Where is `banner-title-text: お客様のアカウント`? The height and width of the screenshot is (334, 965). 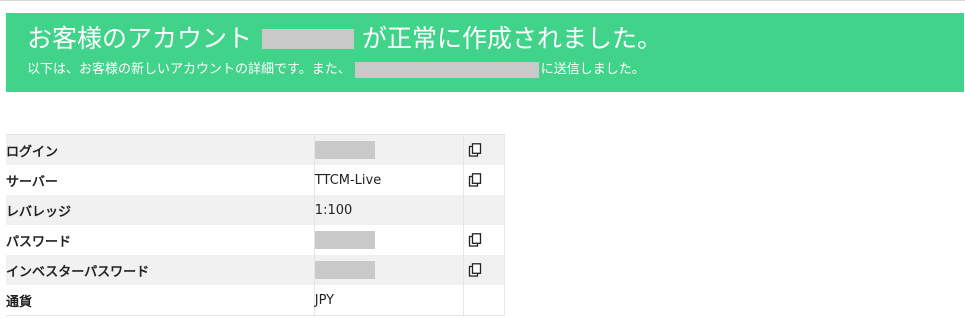 banner-title-text: お客様のアカウント is located at coordinates (140, 38).